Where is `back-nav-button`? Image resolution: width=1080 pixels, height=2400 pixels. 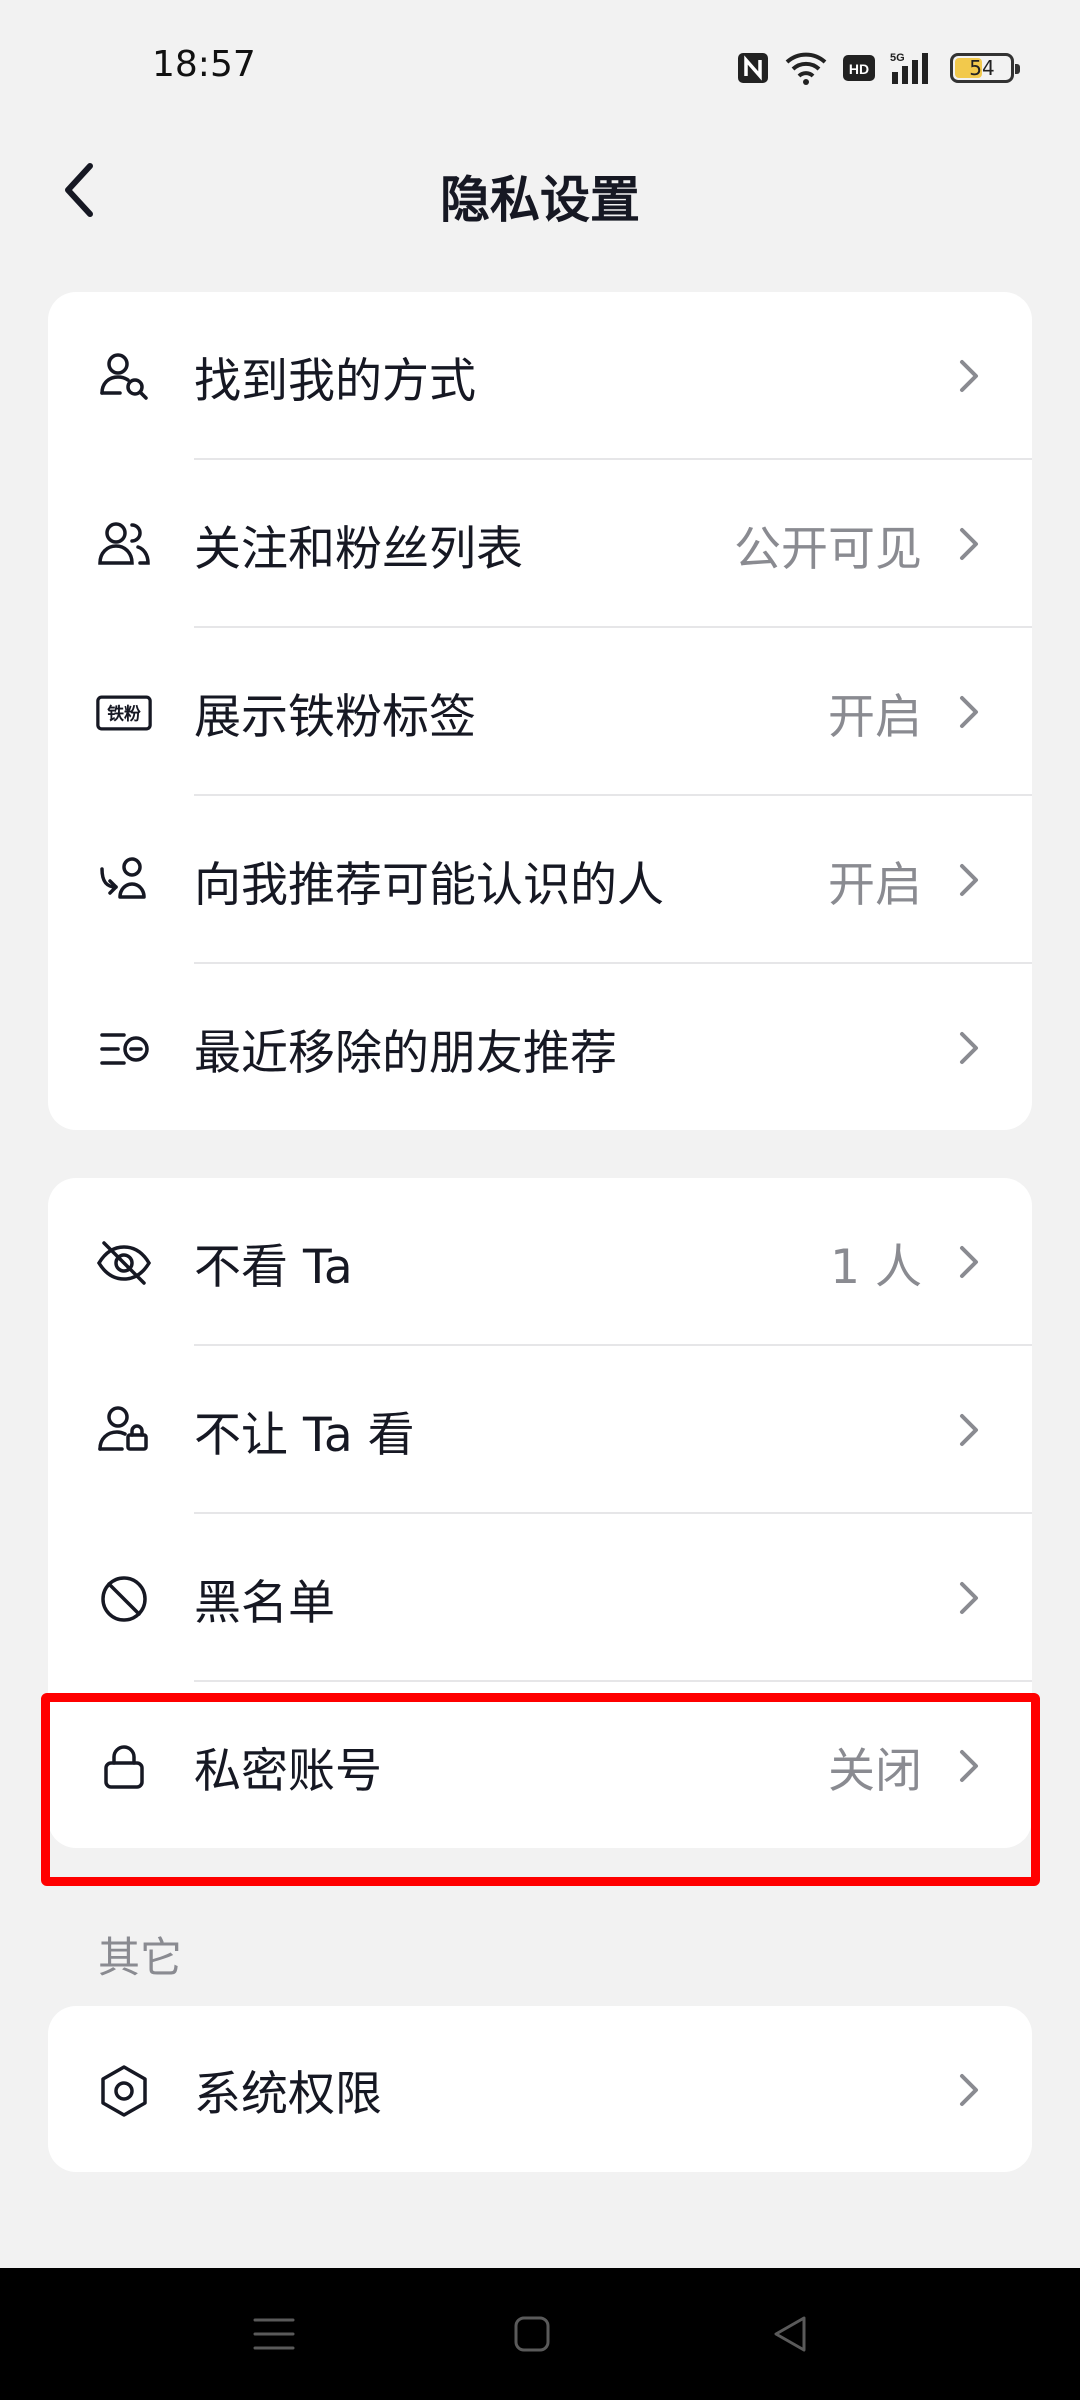
back-nav-button is located at coordinates (790, 2334).